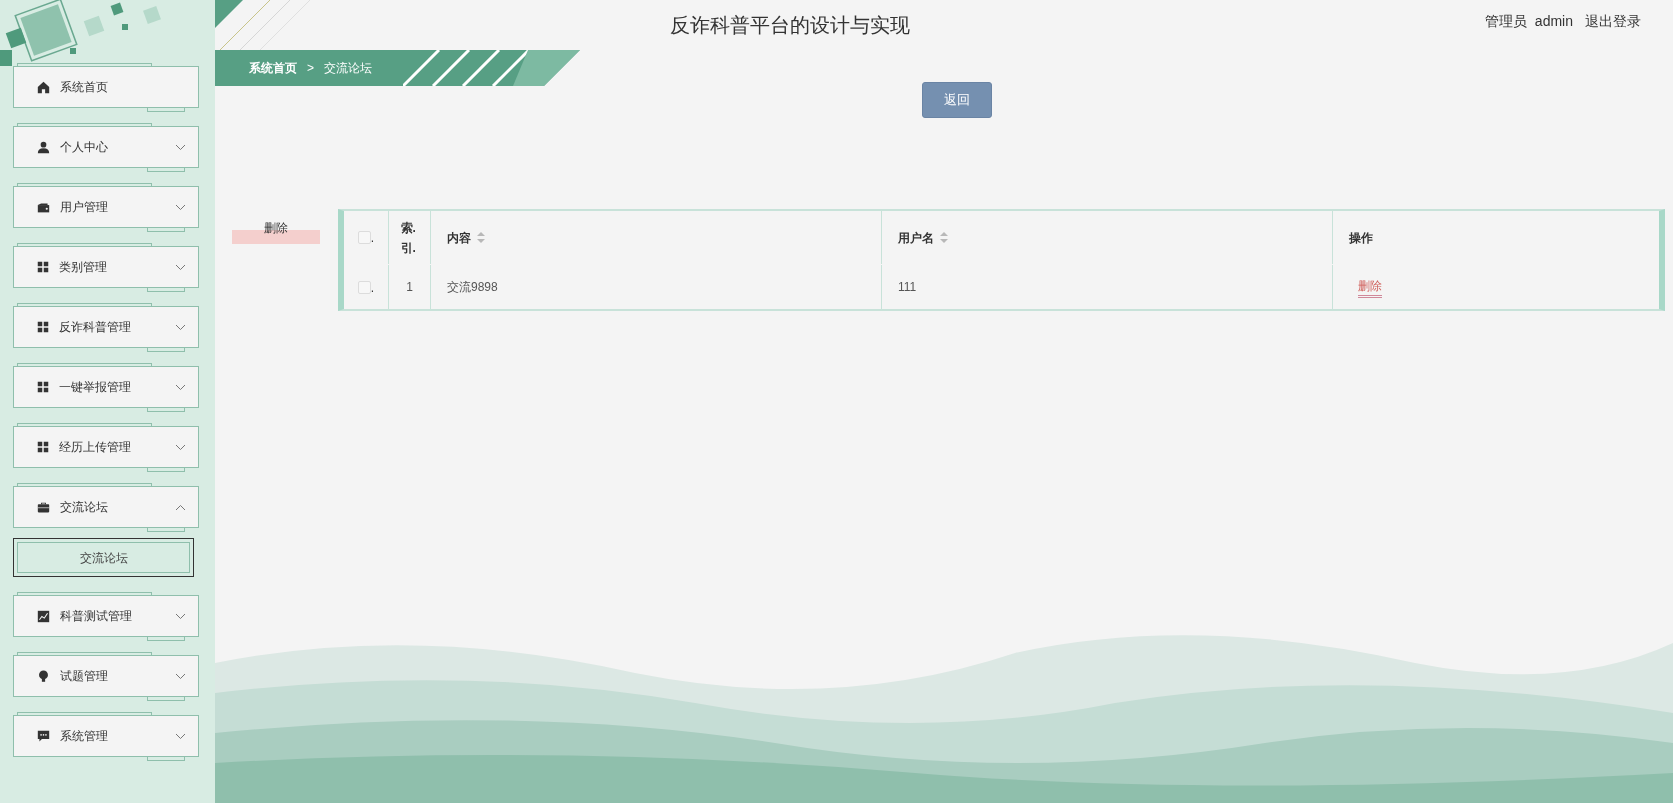 The width and height of the screenshot is (1673, 803). What do you see at coordinates (106, 736) in the screenshot?
I see `sidebar-item: 系统管理` at bounding box center [106, 736].